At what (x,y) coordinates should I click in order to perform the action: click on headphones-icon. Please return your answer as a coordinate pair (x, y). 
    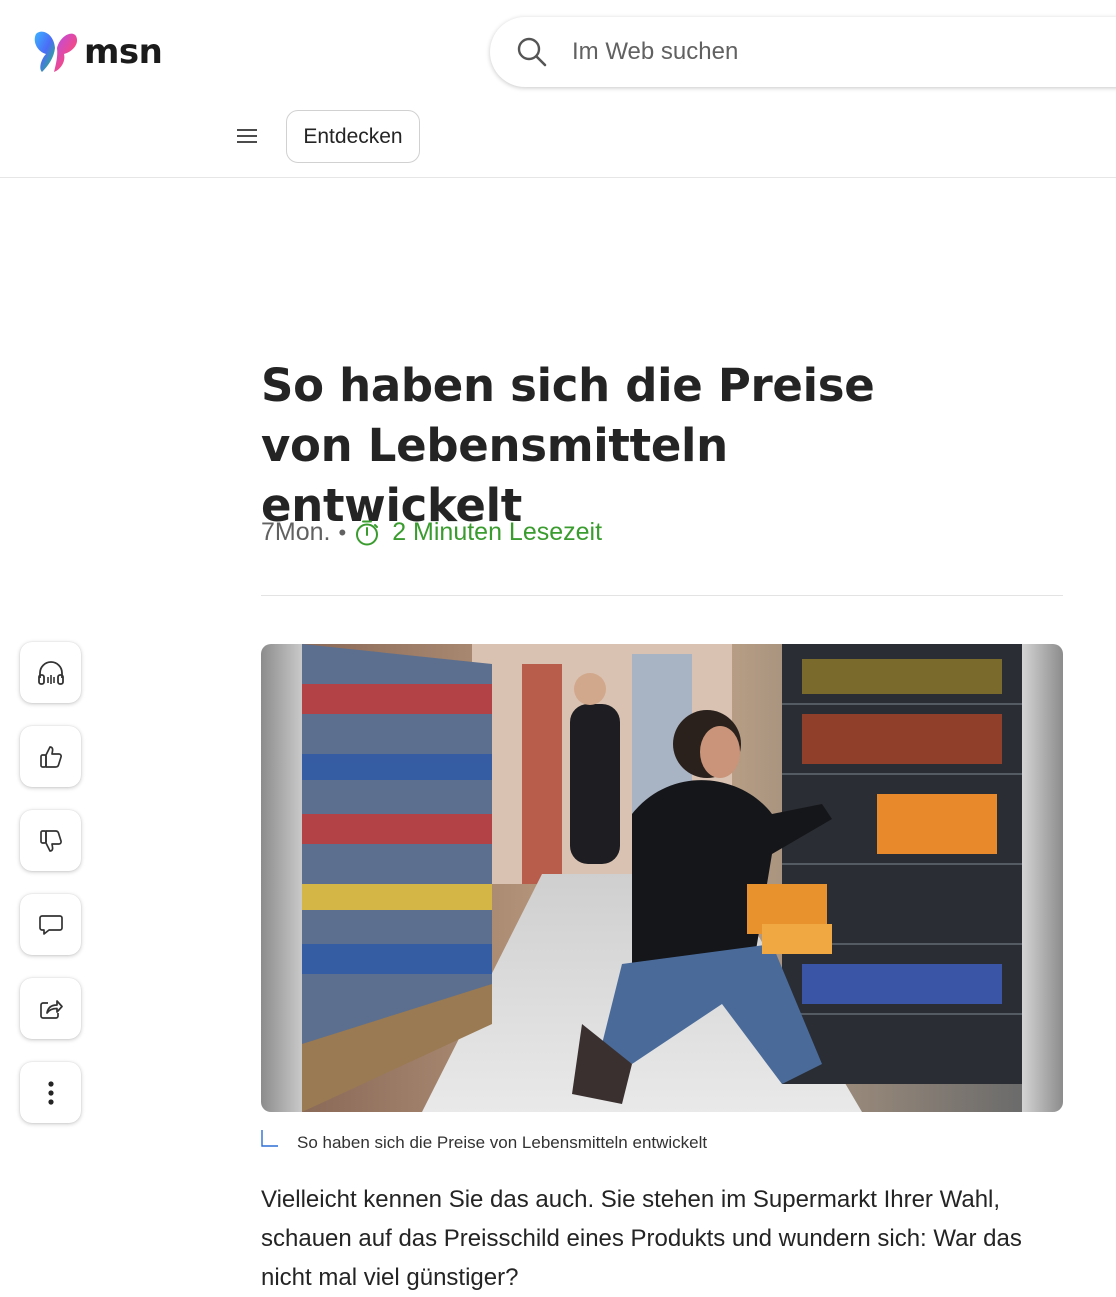
    Looking at the image, I should click on (50, 672).